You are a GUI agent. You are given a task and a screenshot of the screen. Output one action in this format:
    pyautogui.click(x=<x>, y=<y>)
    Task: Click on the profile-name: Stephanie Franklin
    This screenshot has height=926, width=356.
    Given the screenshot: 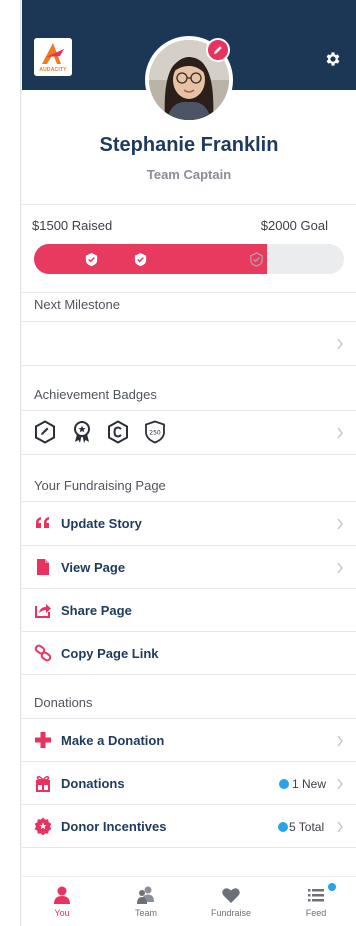 What is the action you would take?
    pyautogui.click(x=189, y=145)
    